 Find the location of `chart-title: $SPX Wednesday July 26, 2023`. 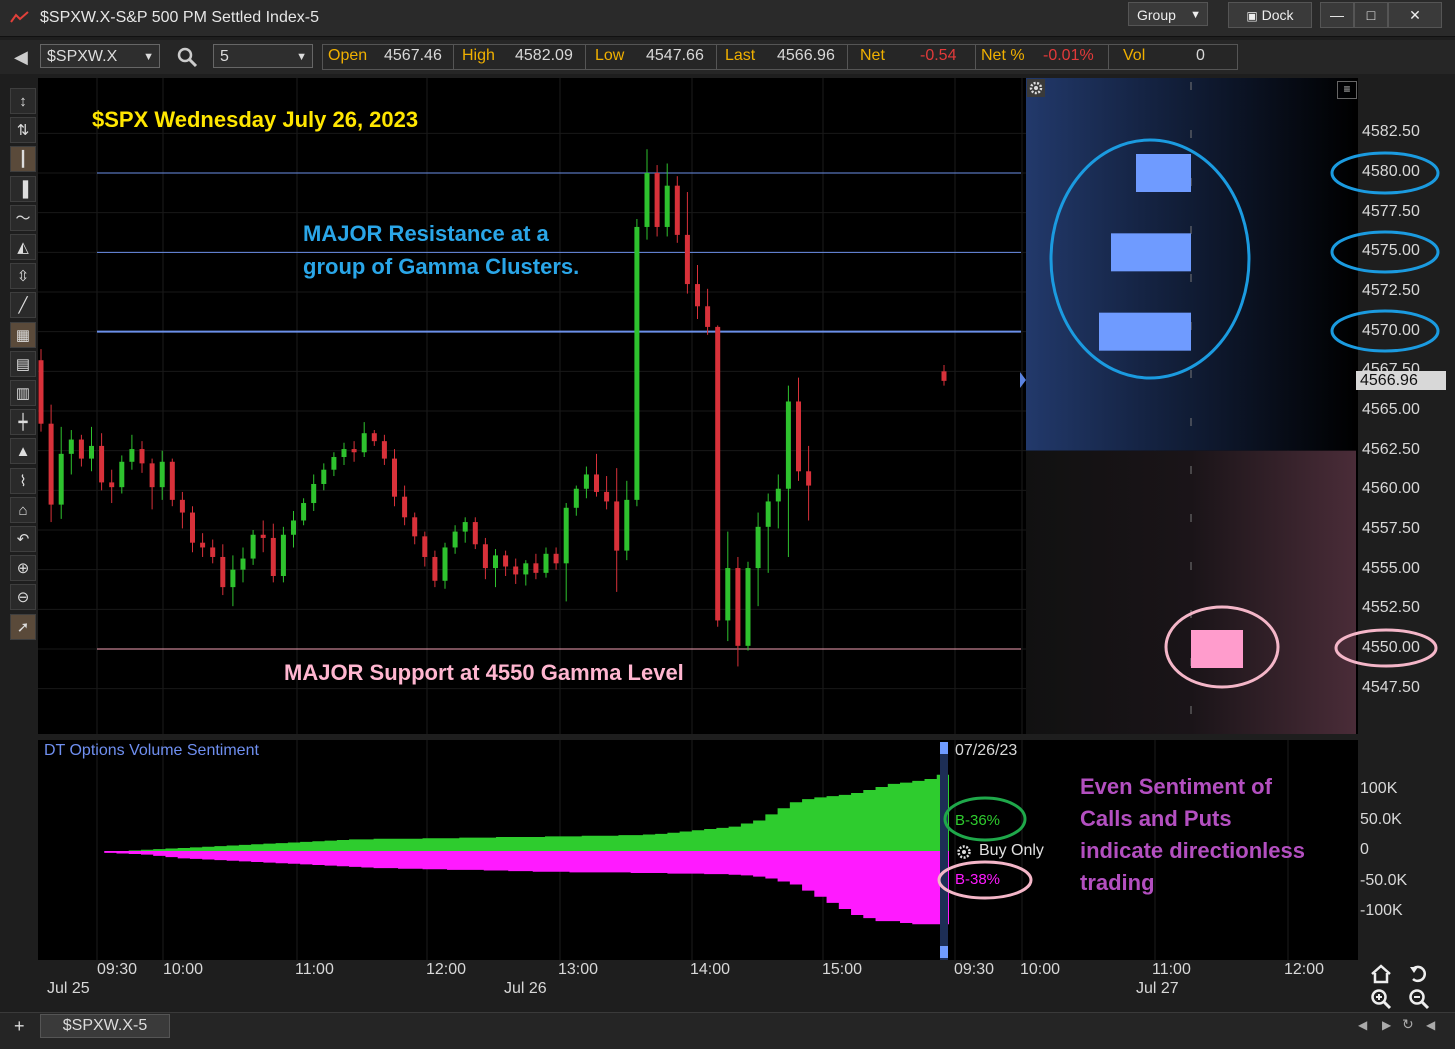

chart-title: $SPX Wednesday July 26, 2023 is located at coordinates (255, 119).